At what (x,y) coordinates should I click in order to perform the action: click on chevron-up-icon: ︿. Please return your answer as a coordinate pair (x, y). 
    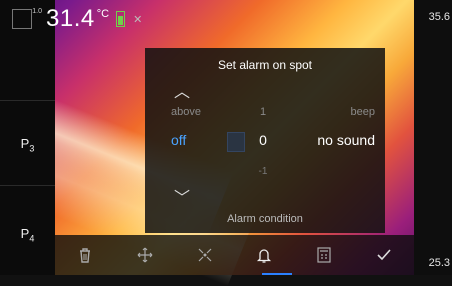
    Looking at the image, I should click on (182, 90).